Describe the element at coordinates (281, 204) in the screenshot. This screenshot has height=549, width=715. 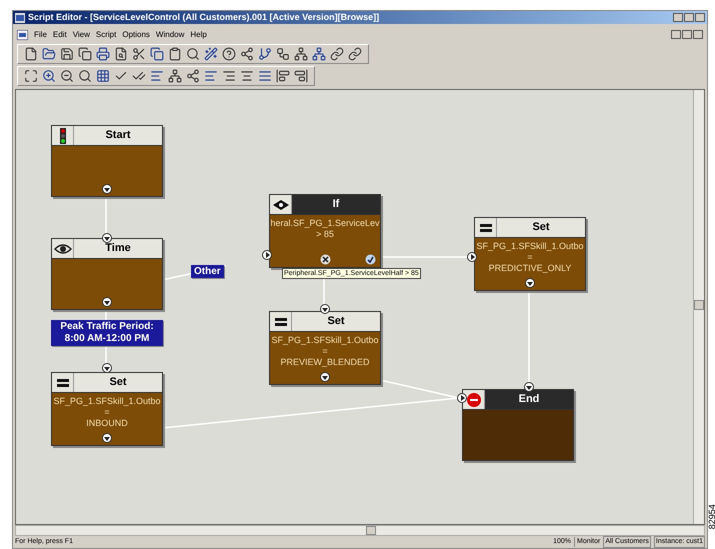
I see `diamond-icon` at that location.